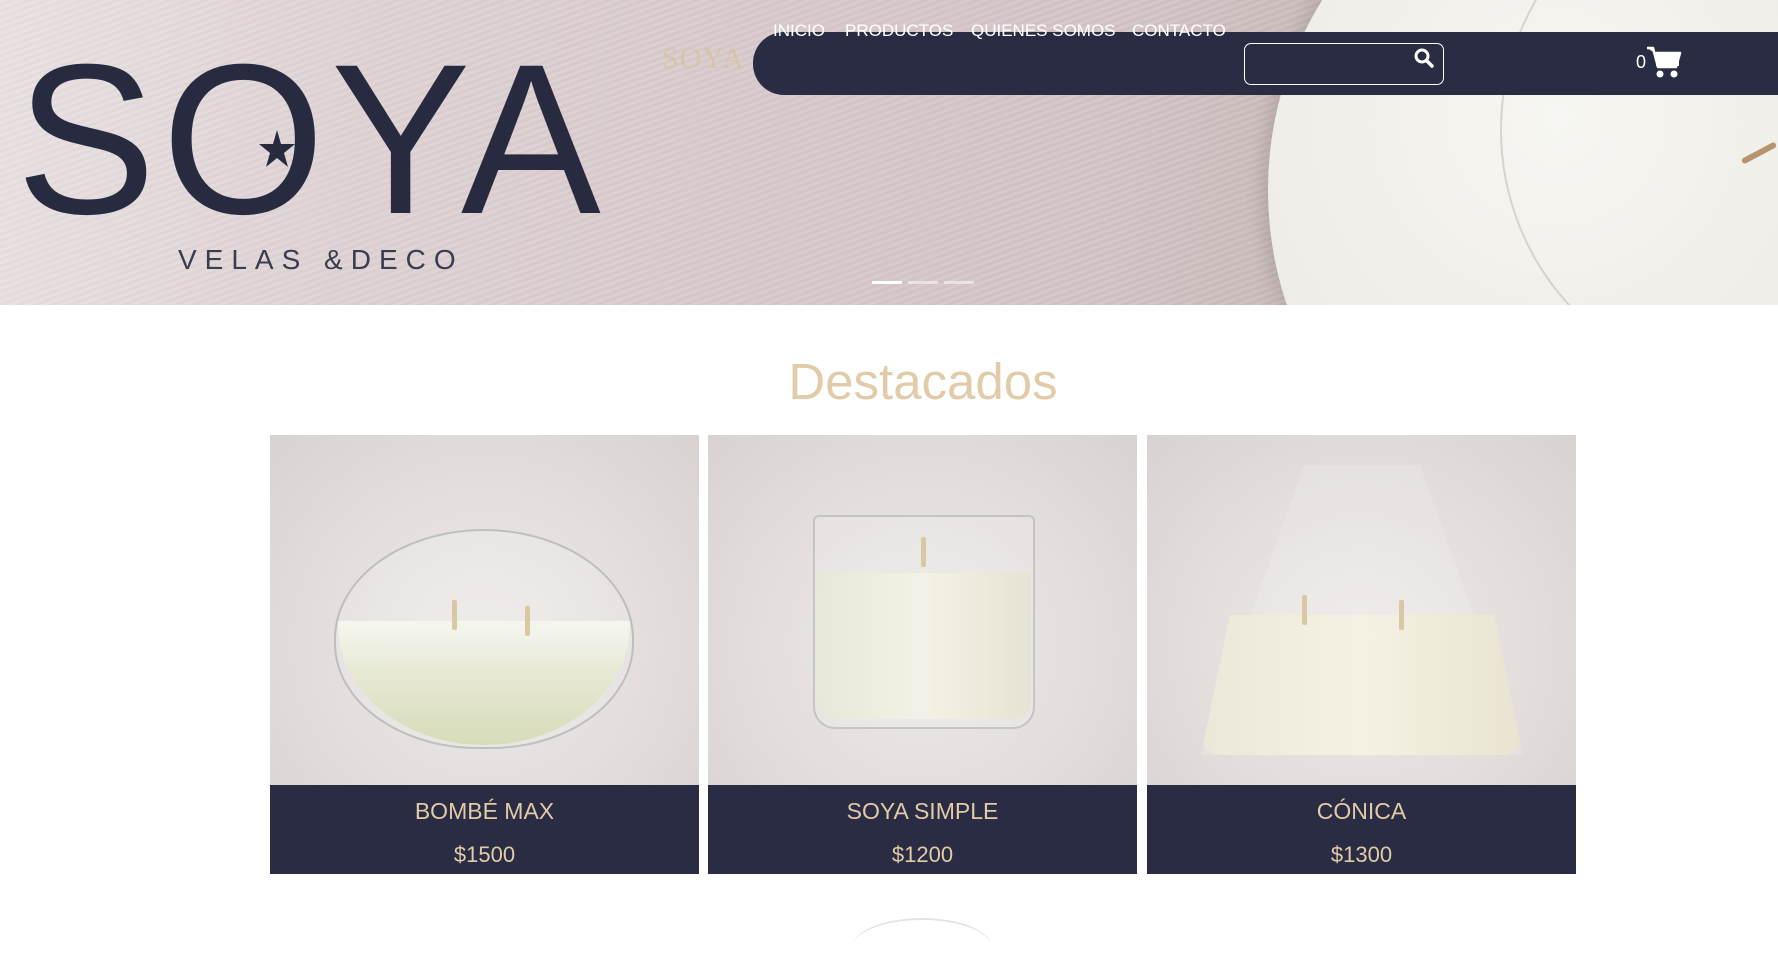 The image size is (1778, 978). I want to click on product-card: BOMBÉ MAX $1500, so click(484, 654).